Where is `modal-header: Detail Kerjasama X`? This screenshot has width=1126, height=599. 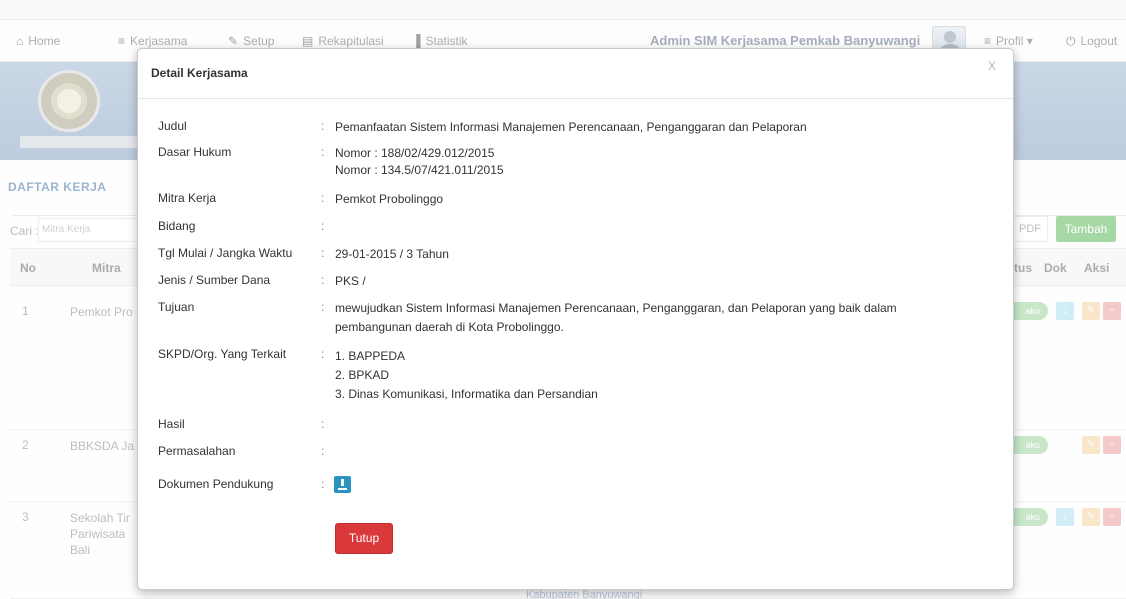 modal-header: Detail Kerjasama X is located at coordinates (575, 74).